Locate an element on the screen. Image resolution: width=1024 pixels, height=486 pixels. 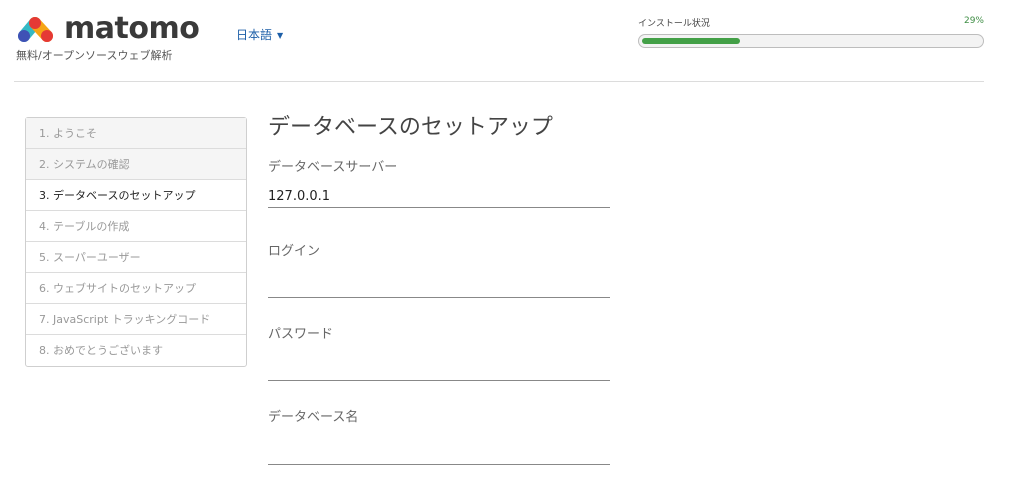
login-label: ログイン is located at coordinates (294, 251).